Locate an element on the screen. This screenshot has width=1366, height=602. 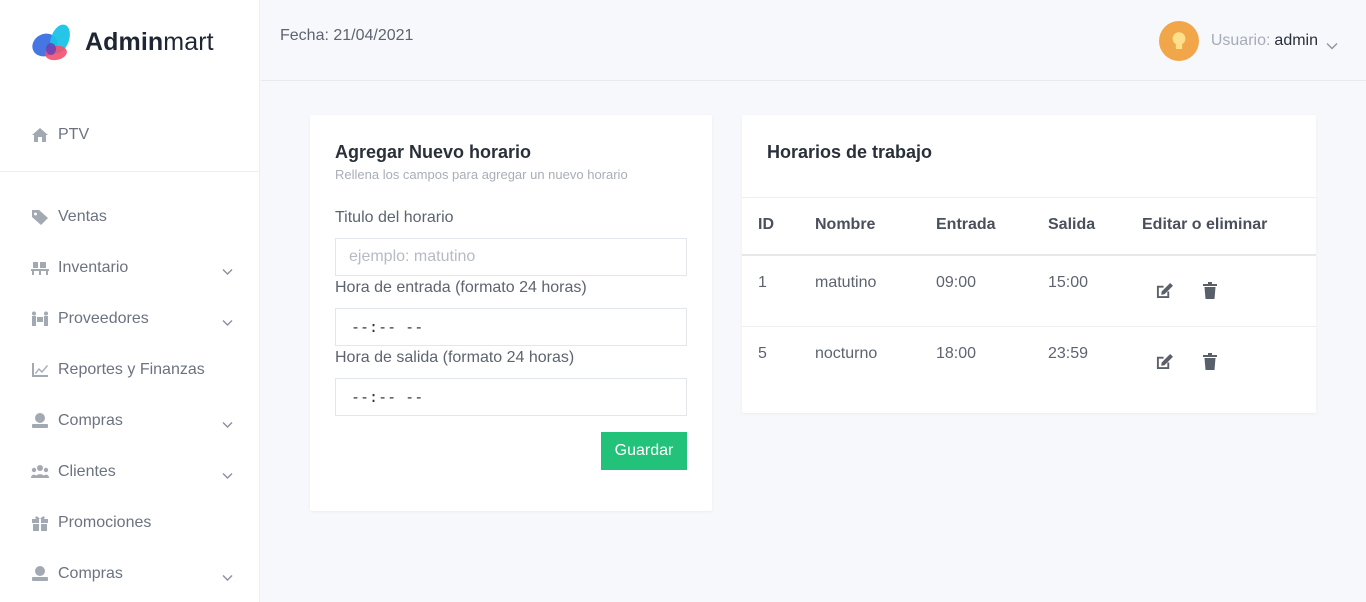
schedule-name-label: Titulo del horario is located at coordinates (394, 217).